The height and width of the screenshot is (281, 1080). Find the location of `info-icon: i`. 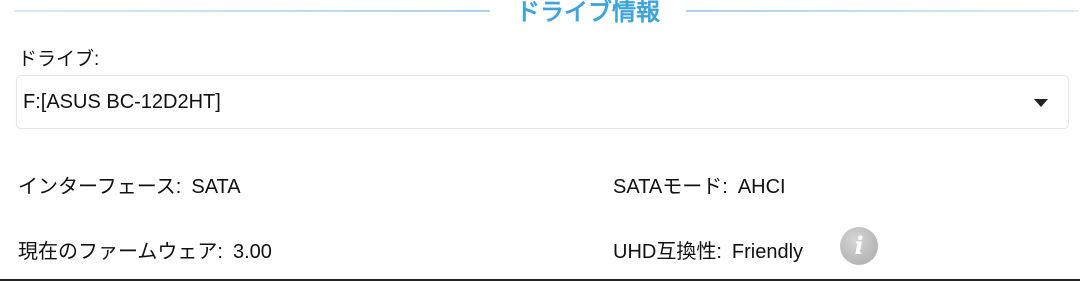

info-icon: i is located at coordinates (859, 246).